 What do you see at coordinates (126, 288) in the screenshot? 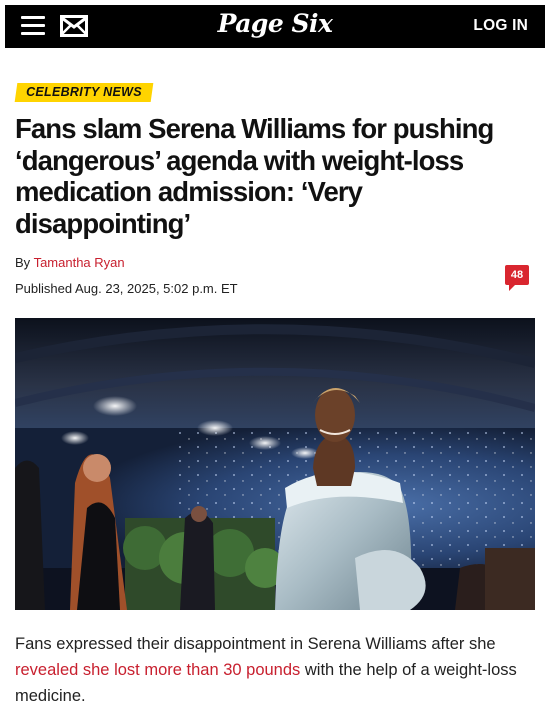
I see `published-date: Published Aug. 23, 2025, 5:02 p.m. ET` at bounding box center [126, 288].